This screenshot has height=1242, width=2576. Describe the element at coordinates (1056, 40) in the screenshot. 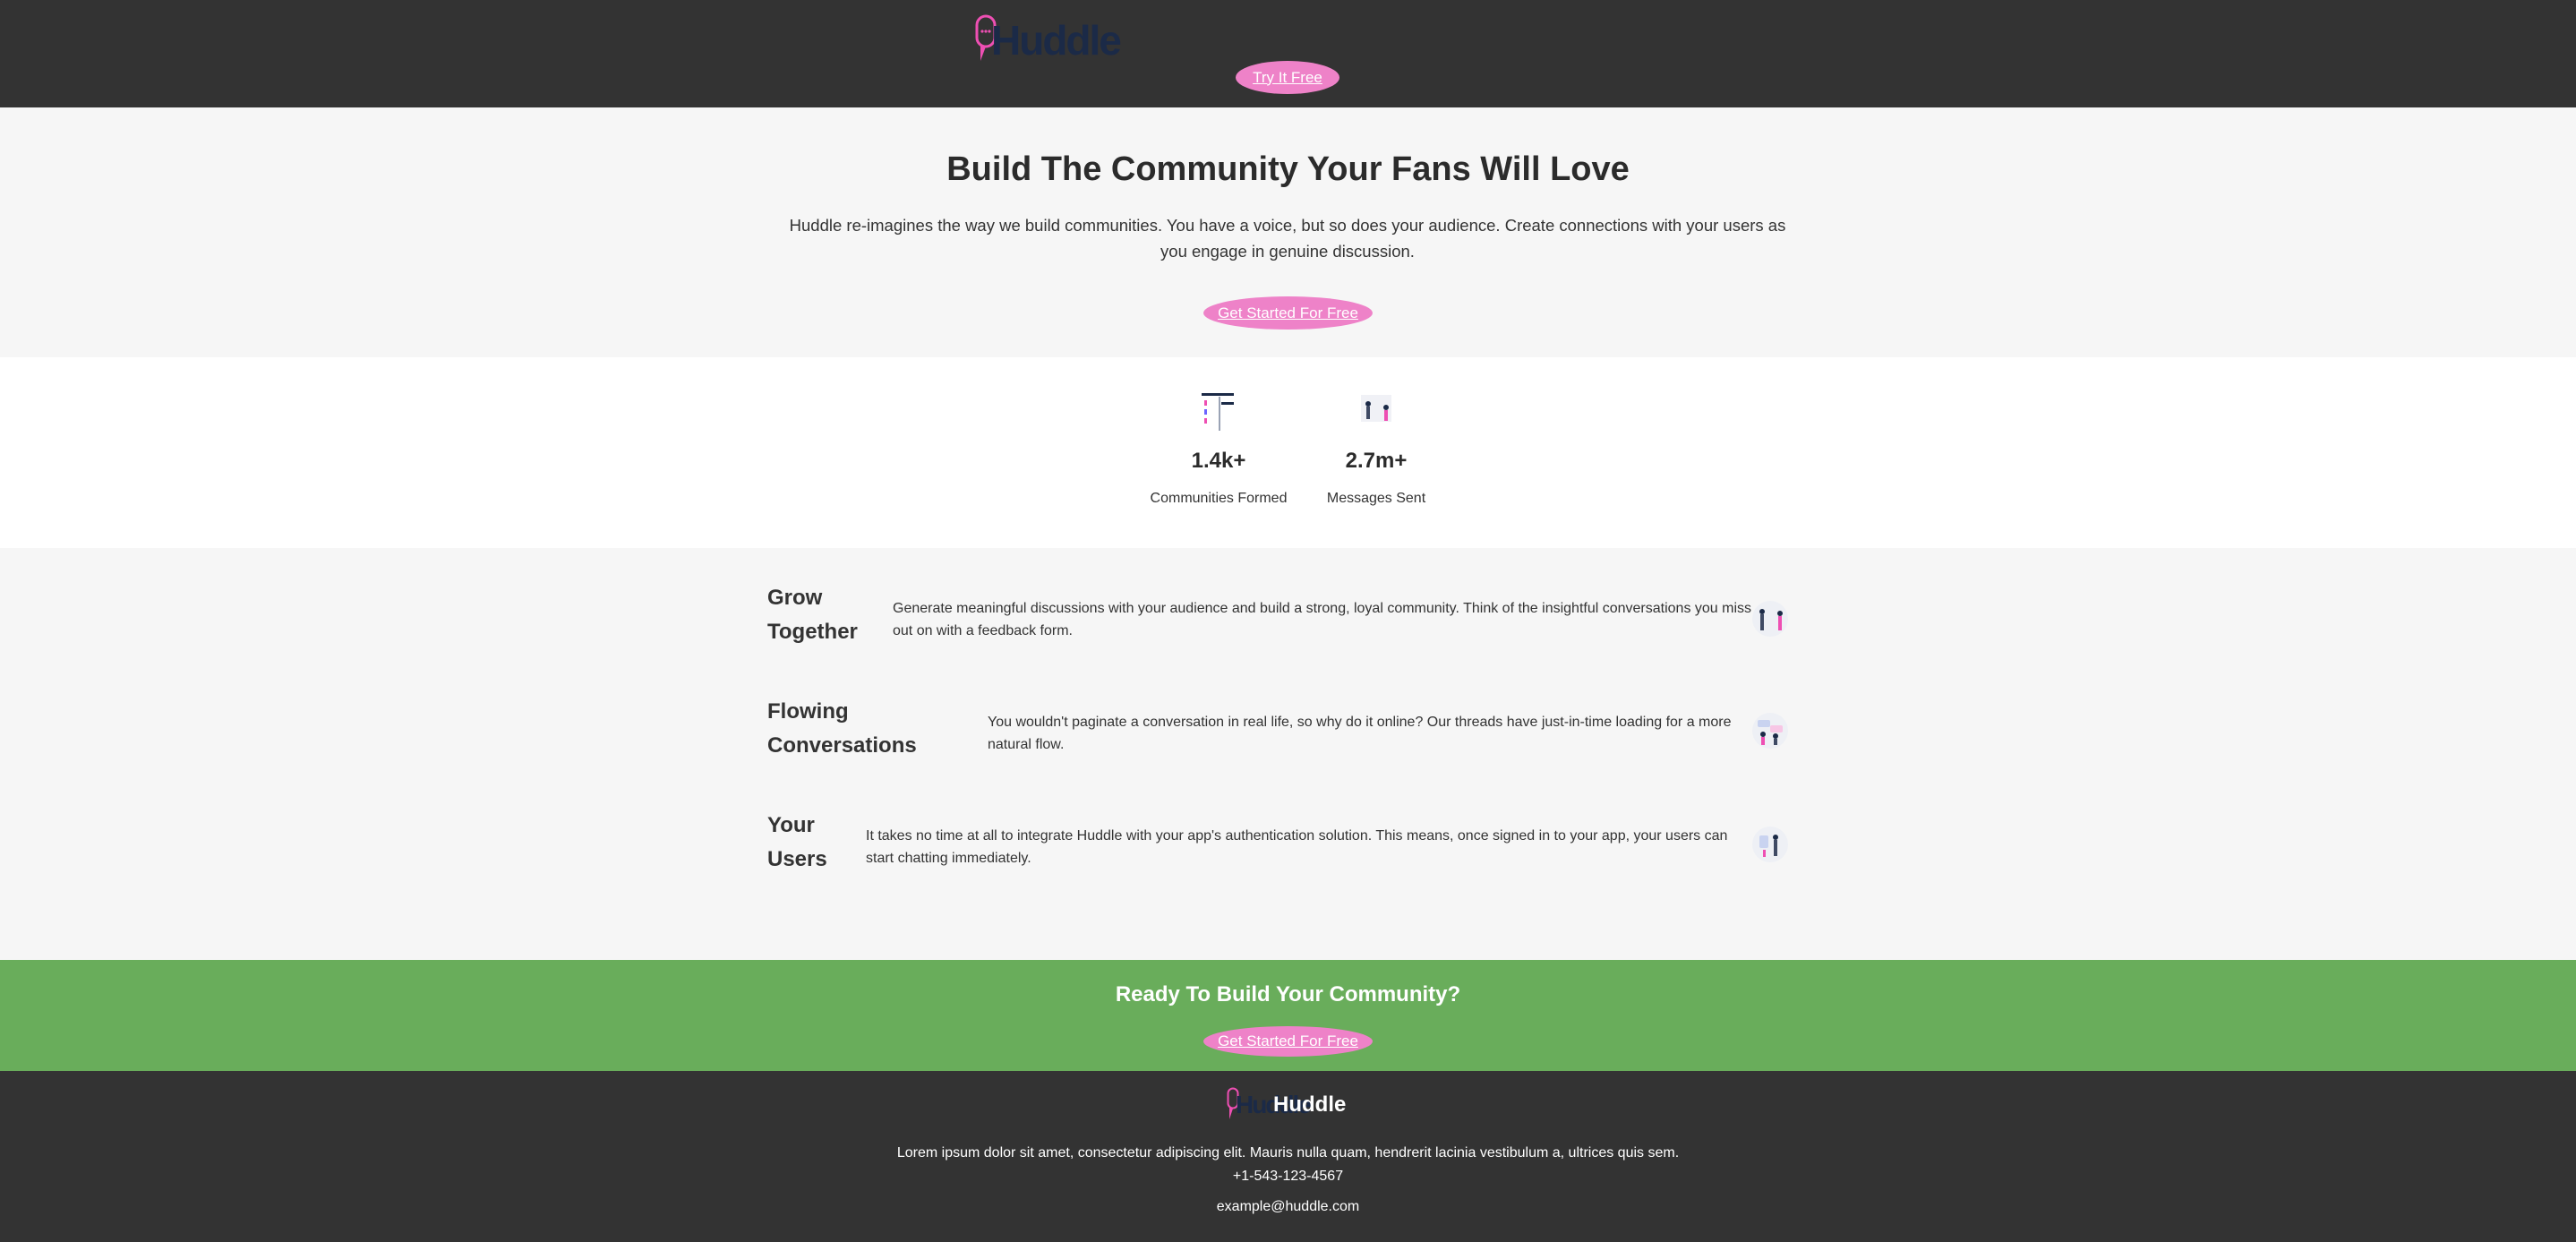

I see `logo-wordmark: Huddle` at that location.